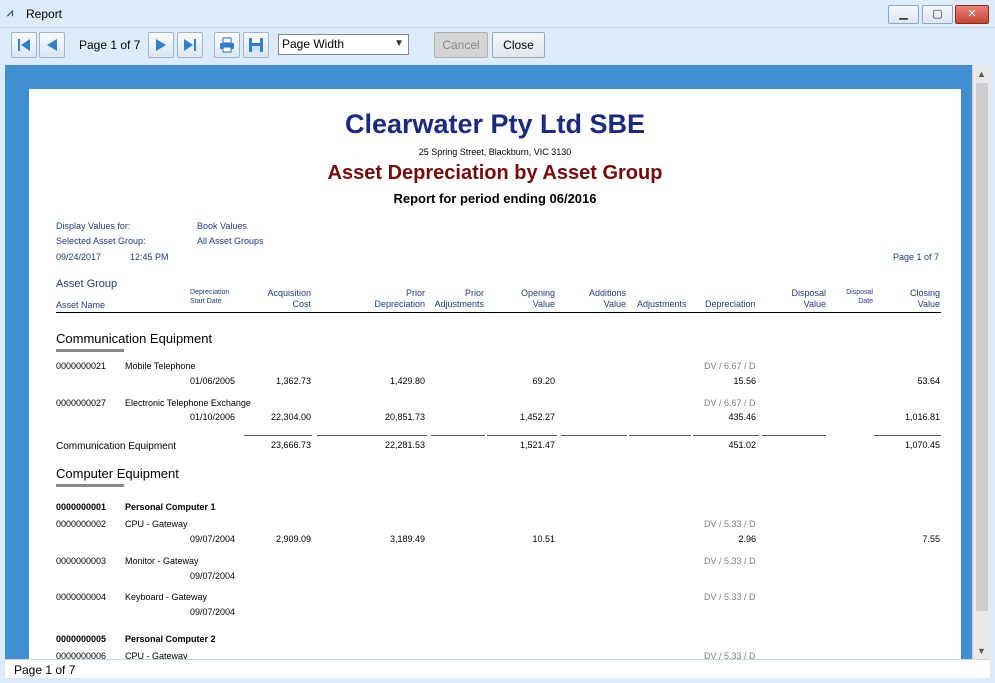 The width and height of the screenshot is (995, 683). I want to click on header-adjustments: Adjustments, so click(662, 304).